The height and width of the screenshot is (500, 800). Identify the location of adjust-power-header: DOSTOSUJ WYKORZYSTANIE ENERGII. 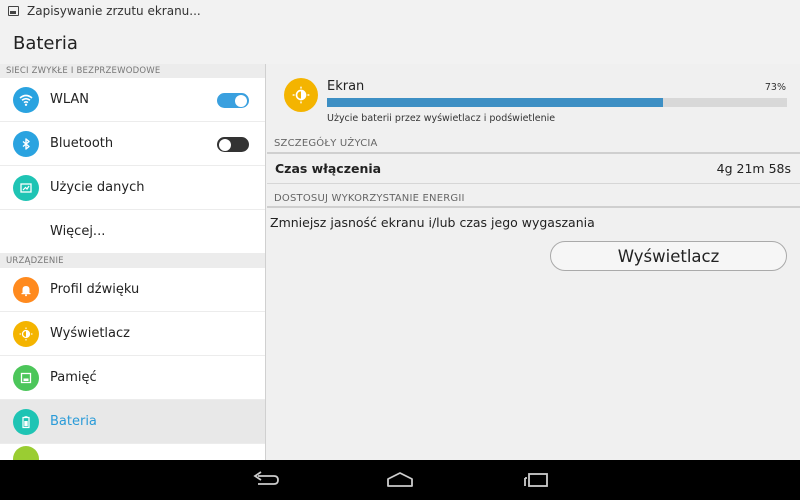
(533, 197).